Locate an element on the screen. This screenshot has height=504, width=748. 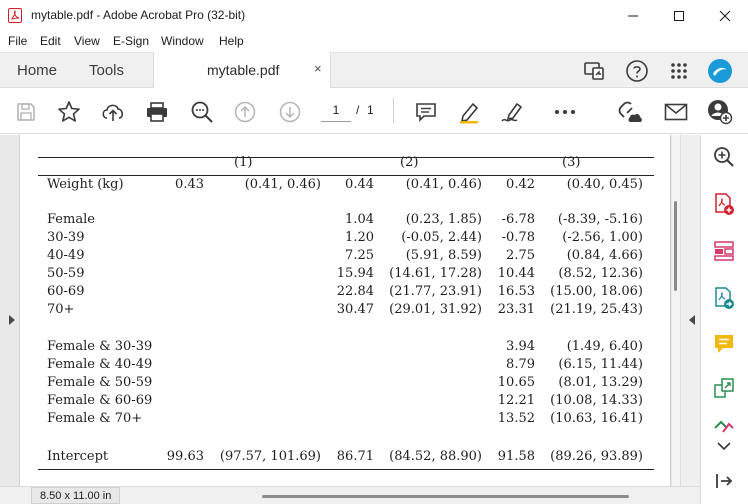
upload-button is located at coordinates (113, 112).